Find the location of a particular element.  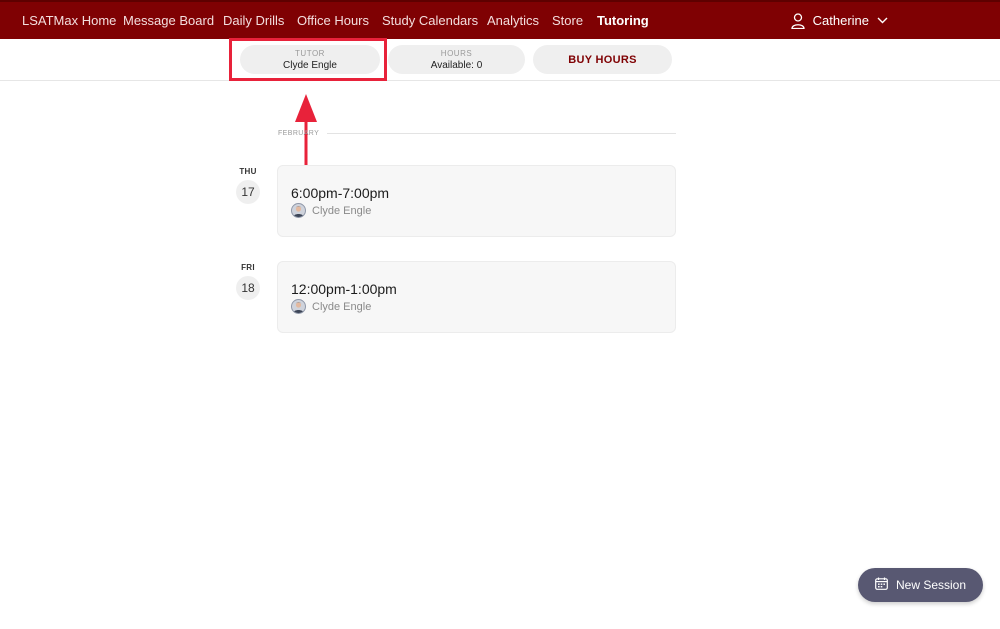

day-marker: FRI 18 is located at coordinates (248, 281).